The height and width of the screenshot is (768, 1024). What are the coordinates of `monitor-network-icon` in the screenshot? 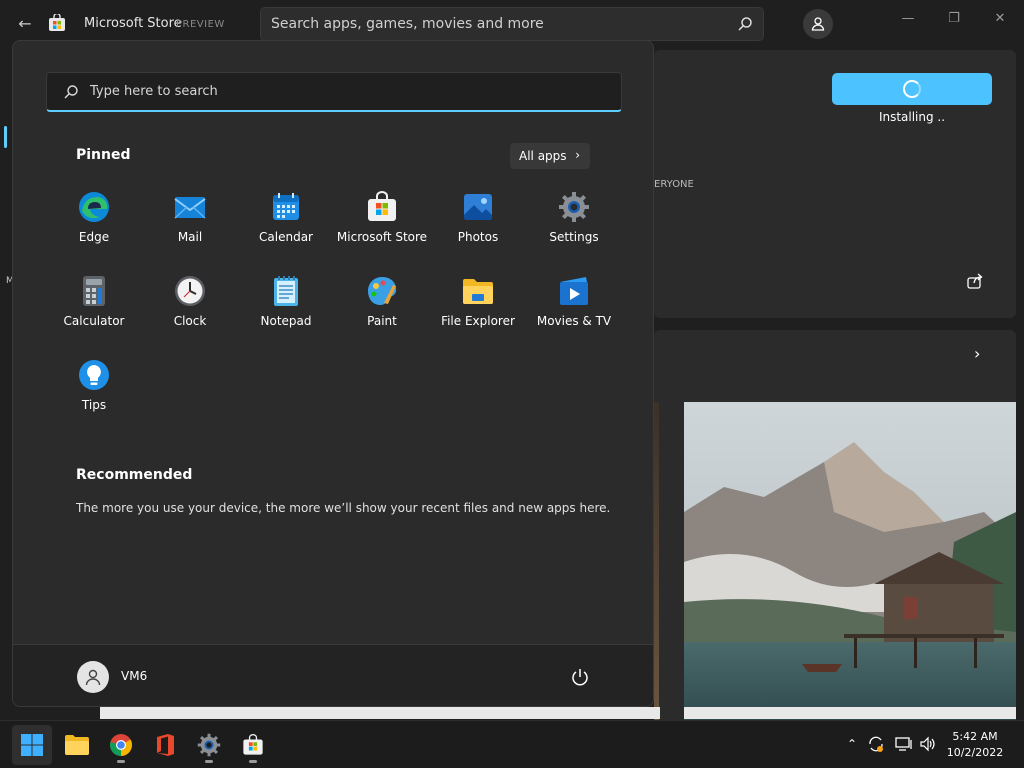 It's located at (903, 744).